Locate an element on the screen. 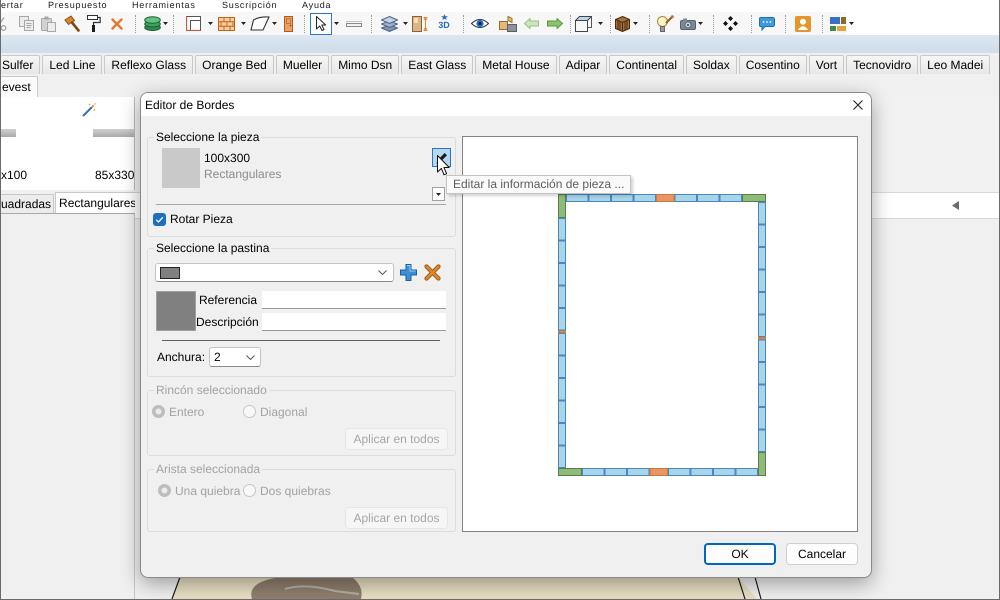 This screenshot has height=600, width=1000. menu-item: Suscripción is located at coordinates (250, 5).